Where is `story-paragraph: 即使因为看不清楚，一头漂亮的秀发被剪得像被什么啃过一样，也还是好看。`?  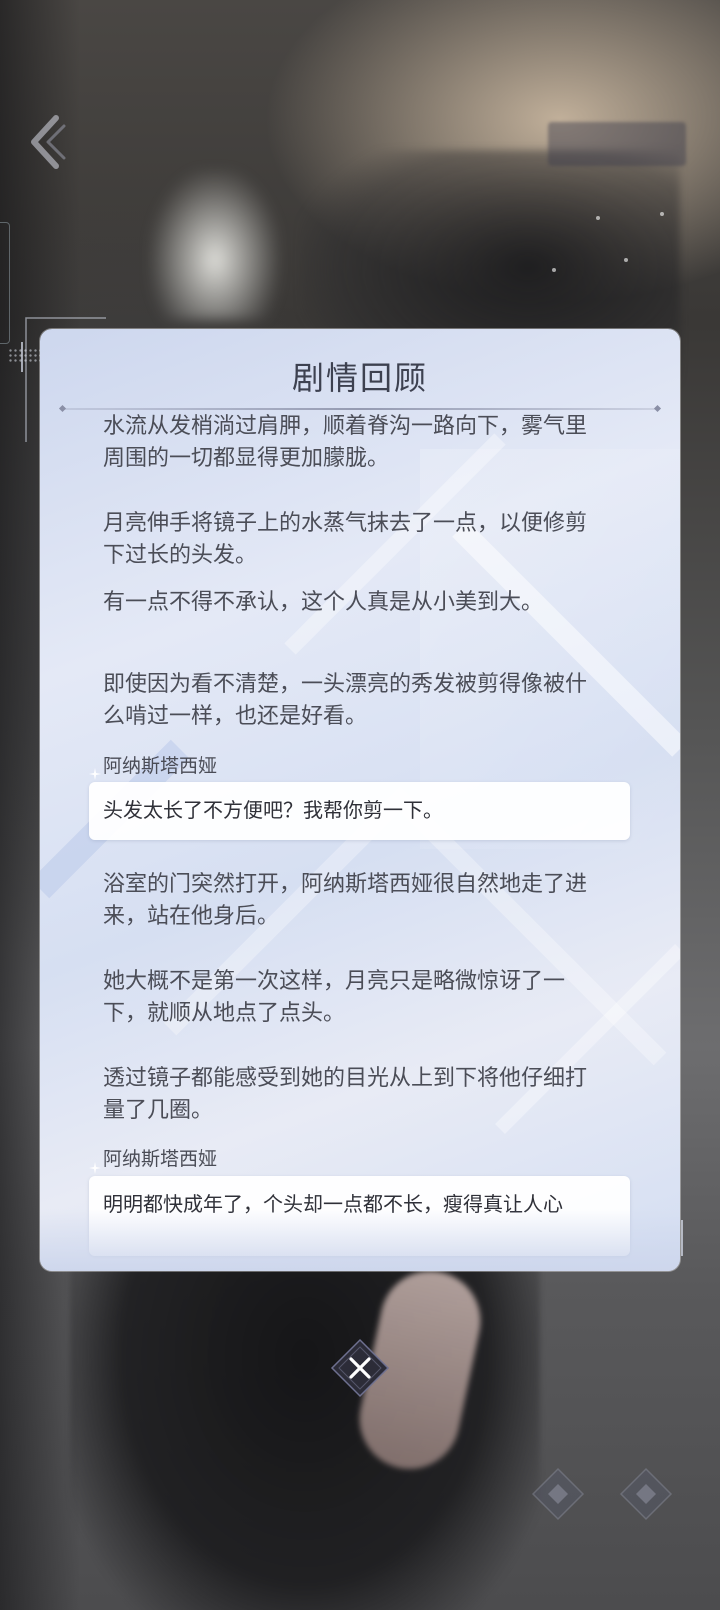
story-paragraph: 即使因为看不清楚，一头漂亮的秀发被剪得像被什么啃过一样，也还是好看。 is located at coordinates (345, 700).